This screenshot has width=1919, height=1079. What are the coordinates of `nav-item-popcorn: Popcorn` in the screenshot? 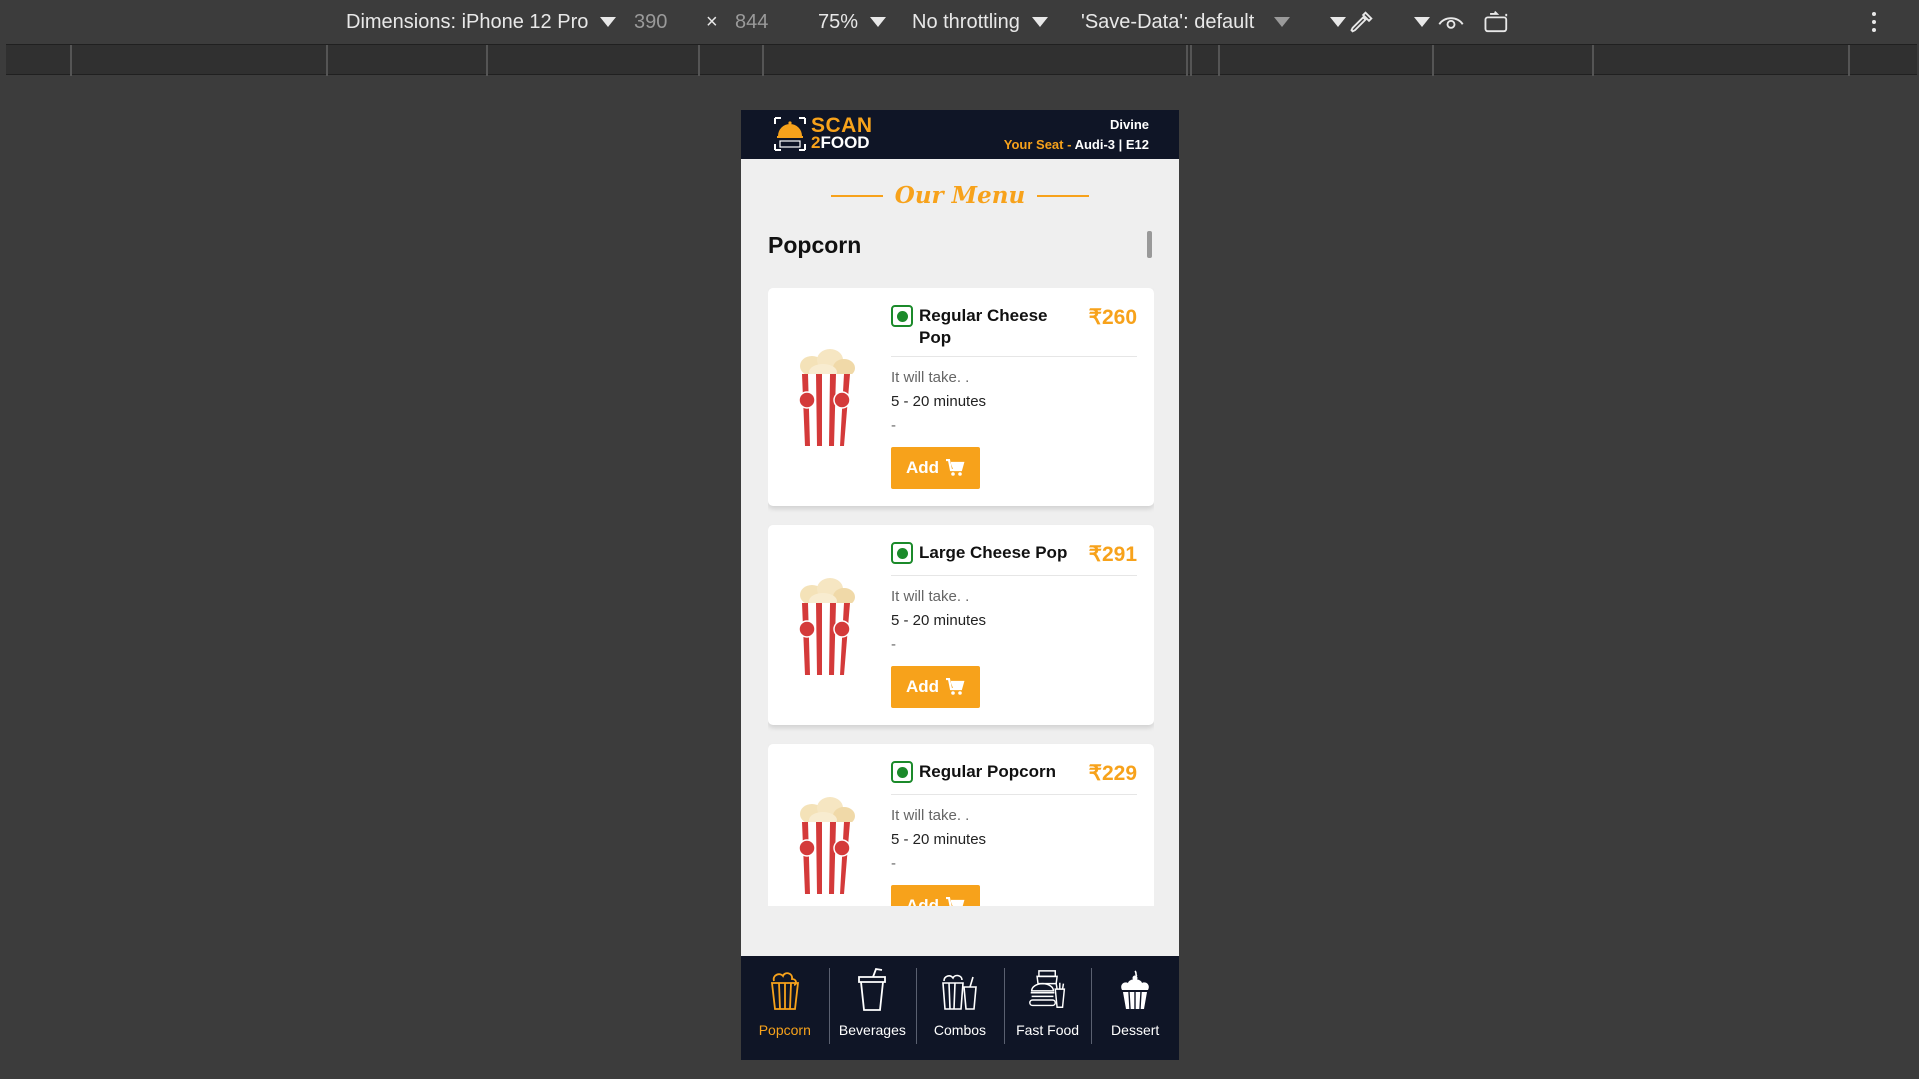 It's located at (785, 1008).